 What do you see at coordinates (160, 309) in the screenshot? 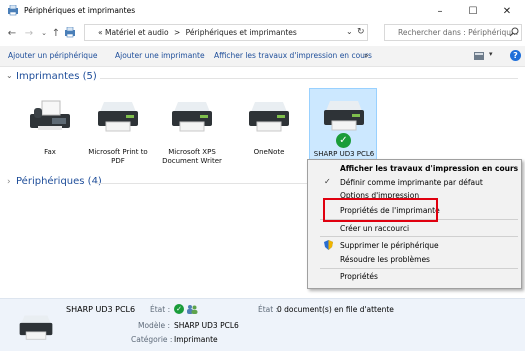
I see `details-state-label: État :` at bounding box center [160, 309].